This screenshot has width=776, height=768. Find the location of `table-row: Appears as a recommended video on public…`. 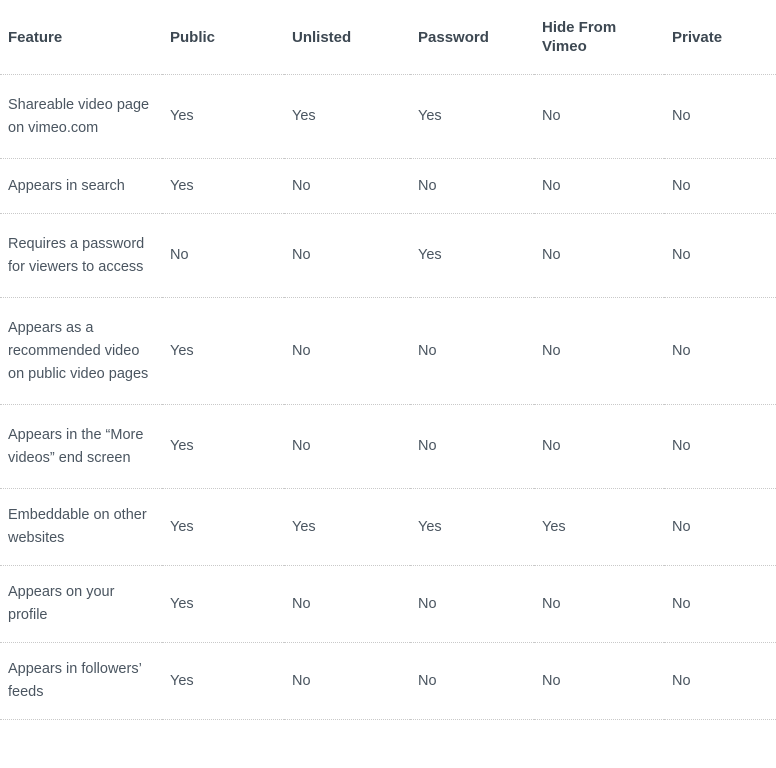

table-row: Appears as a recommended video on public… is located at coordinates (388, 351).